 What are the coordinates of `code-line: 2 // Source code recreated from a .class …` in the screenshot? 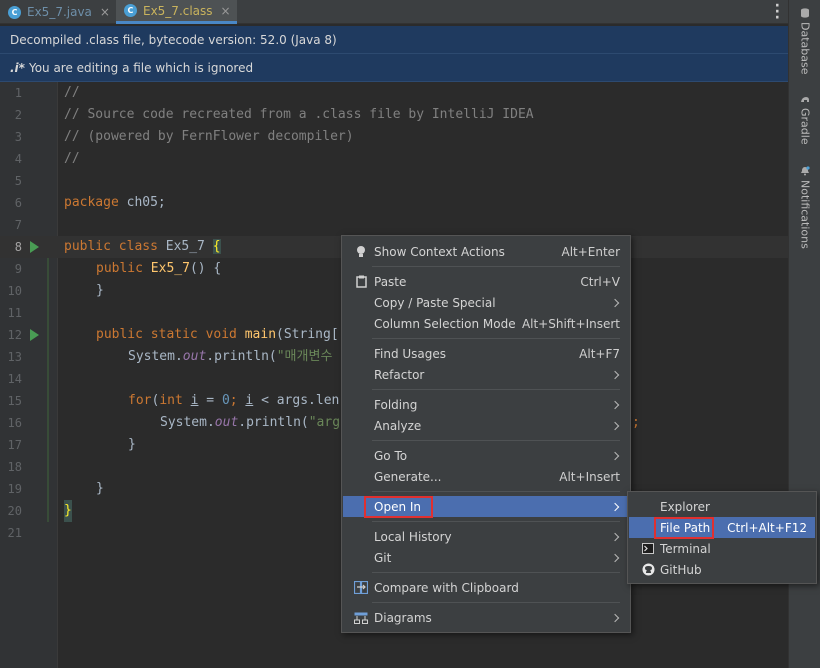 It's located at (394, 115).